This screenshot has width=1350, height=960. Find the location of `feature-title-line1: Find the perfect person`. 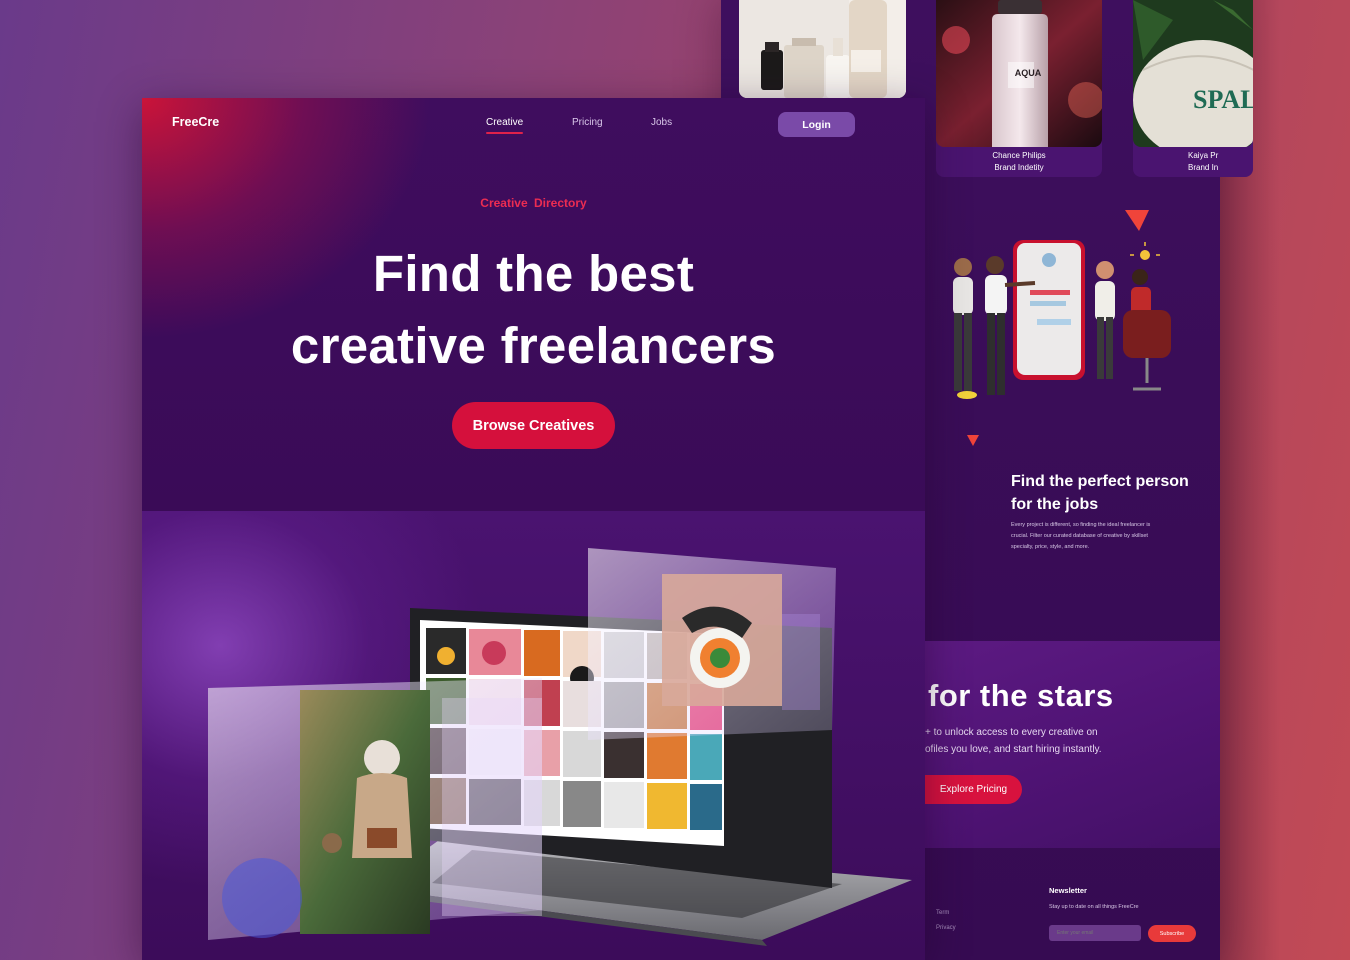

feature-title-line1: Find the perfect person is located at coordinates (1100, 481).